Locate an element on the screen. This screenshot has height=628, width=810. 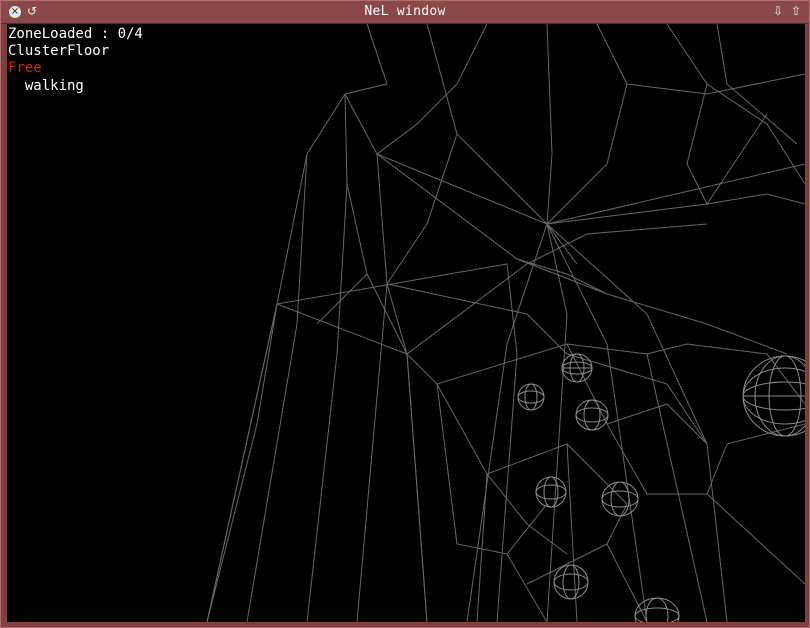
maximize-icon: ⇧ is located at coordinates (796, 11).